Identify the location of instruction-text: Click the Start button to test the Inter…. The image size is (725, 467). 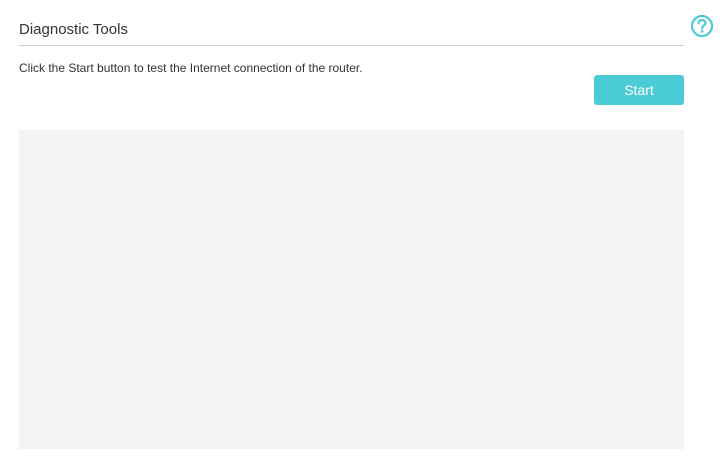
(191, 68).